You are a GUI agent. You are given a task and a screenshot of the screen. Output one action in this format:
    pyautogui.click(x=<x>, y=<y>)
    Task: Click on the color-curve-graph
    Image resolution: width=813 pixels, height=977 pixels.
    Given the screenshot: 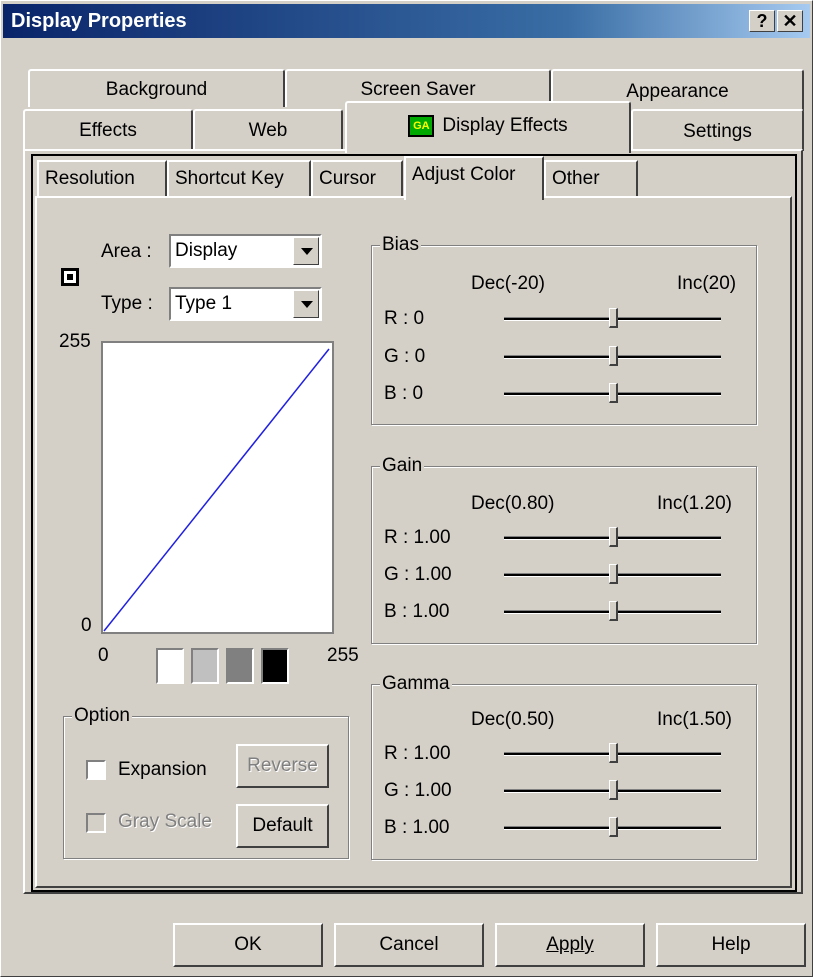 What is the action you would take?
    pyautogui.click(x=218, y=488)
    